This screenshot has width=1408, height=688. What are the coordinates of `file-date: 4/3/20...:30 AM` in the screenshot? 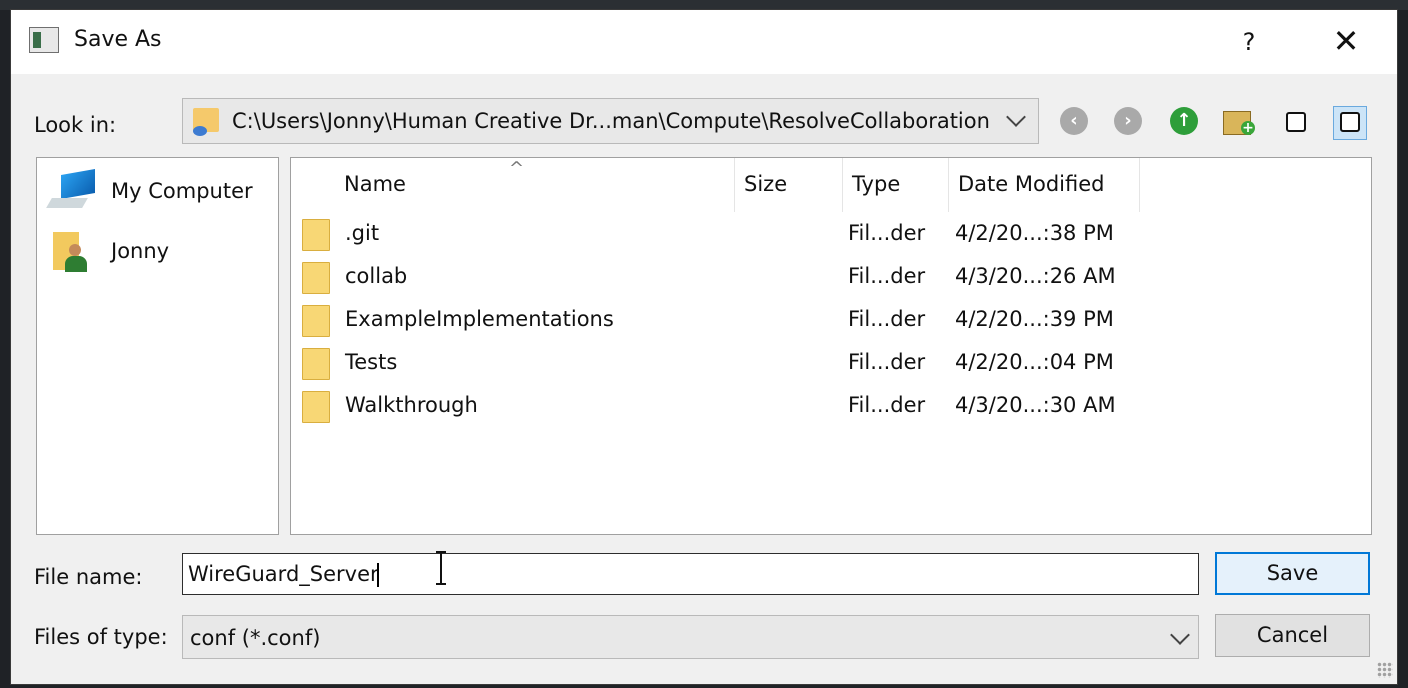 It's located at (1035, 405).